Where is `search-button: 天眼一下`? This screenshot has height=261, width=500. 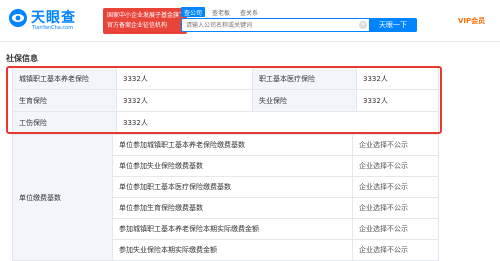
search-button: 天眼一下 is located at coordinates (393, 25).